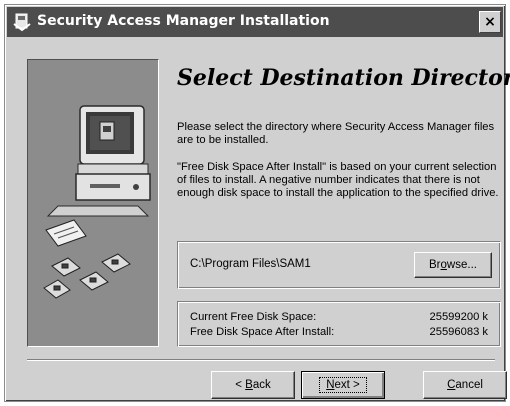 This screenshot has height=406, width=510. I want to click on installer-icon, so click(22, 22).